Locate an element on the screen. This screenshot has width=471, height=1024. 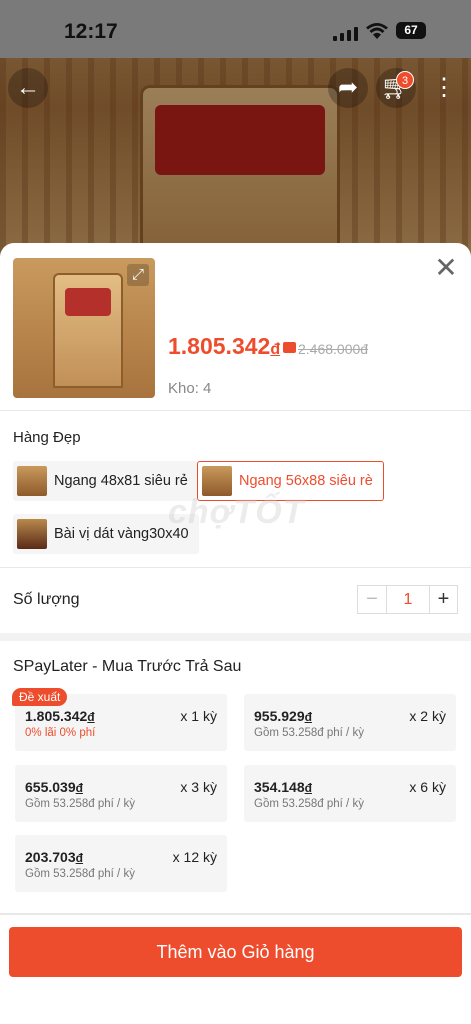
spaylater-title: SPayLater - Mua Trước Trả Sau is located at coordinates (127, 666).